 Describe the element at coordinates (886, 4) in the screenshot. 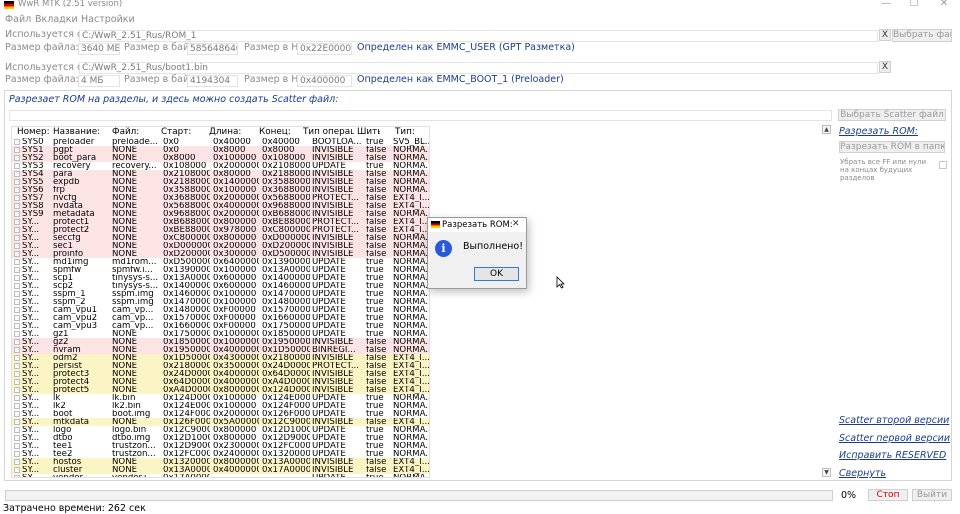

I see `minimize-button: —` at that location.